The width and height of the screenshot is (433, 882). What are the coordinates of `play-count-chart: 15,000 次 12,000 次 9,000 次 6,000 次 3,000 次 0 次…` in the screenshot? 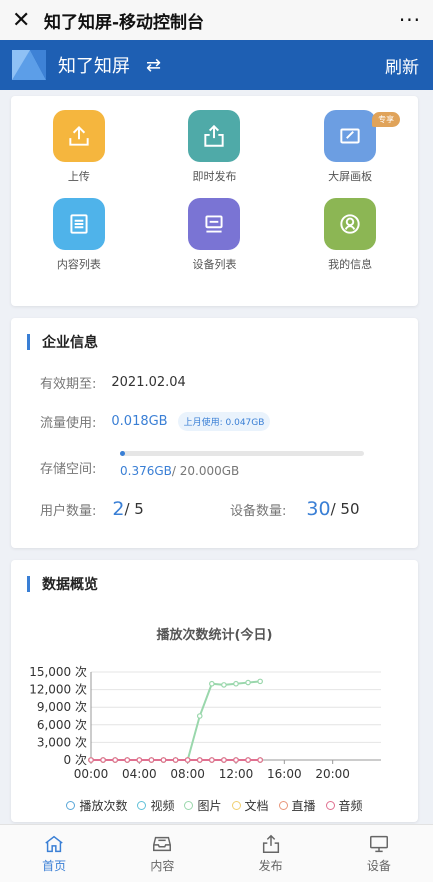 It's located at (205, 723).